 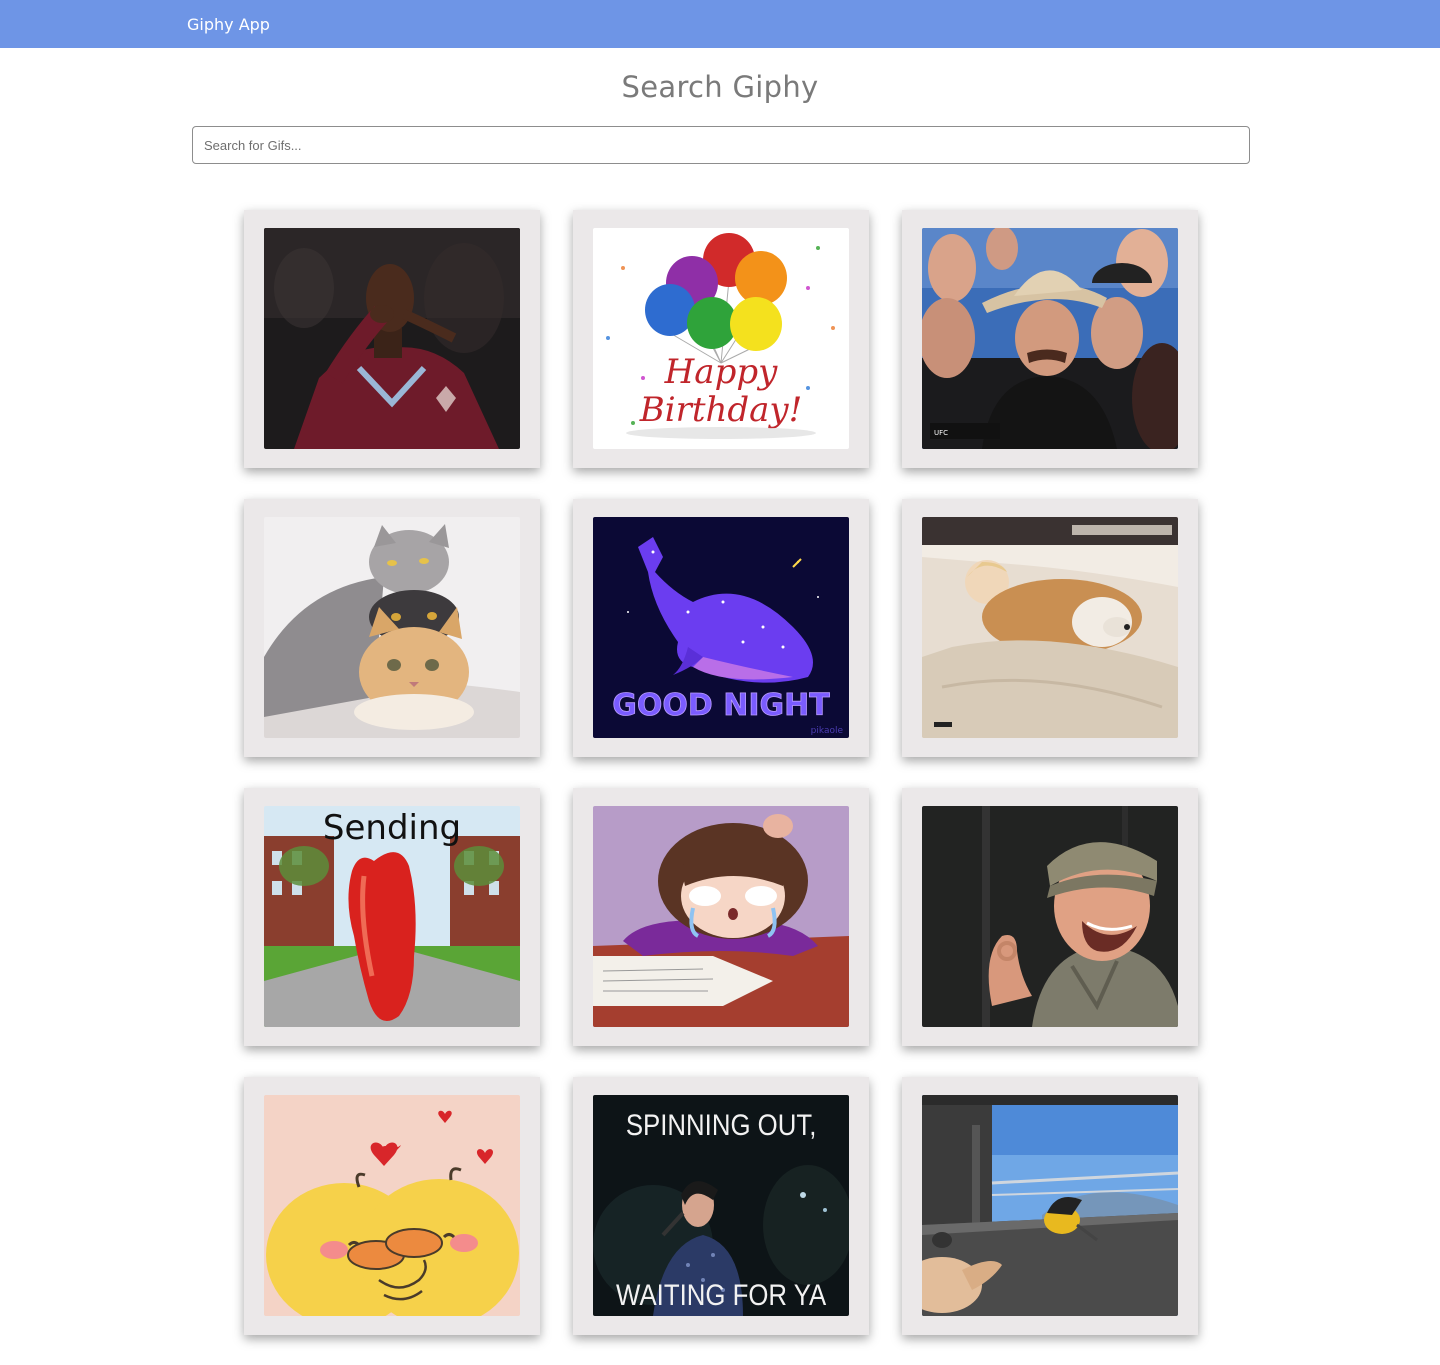 What do you see at coordinates (720, 87) in the screenshot?
I see `page-title: Search Giphy` at bounding box center [720, 87].